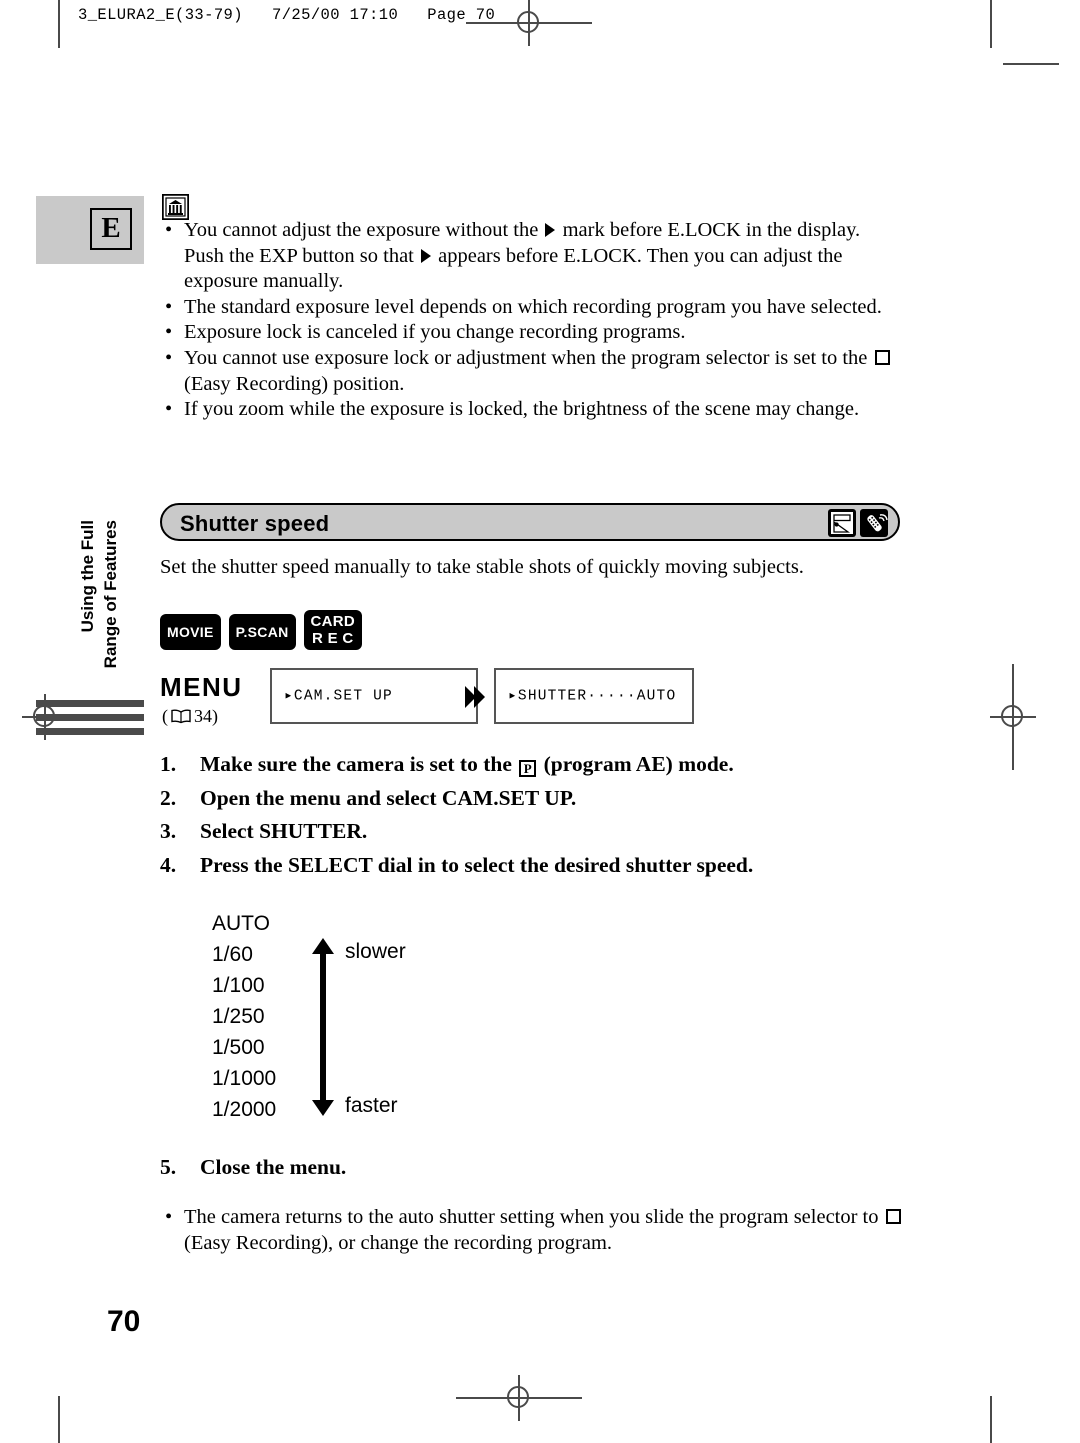 Image resolution: width=1080 pixels, height=1443 pixels. What do you see at coordinates (333, 621) in the screenshot?
I see `mode-badge-line: CARD` at bounding box center [333, 621].